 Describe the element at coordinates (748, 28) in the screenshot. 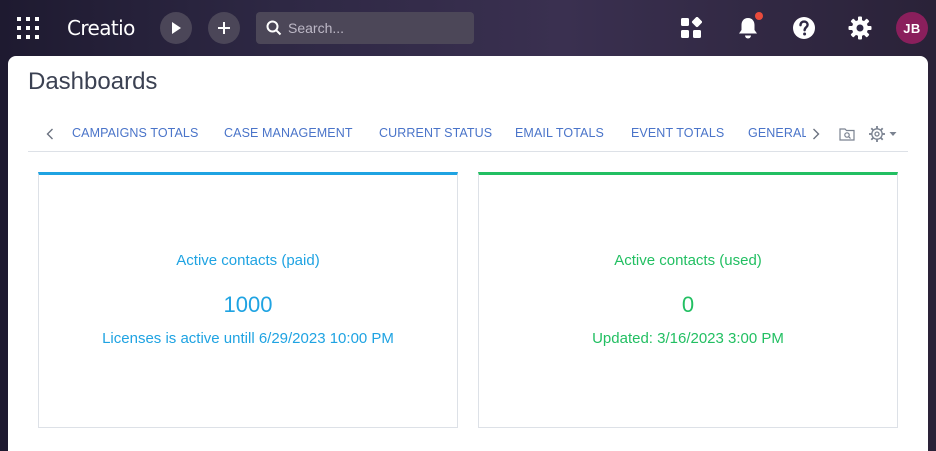

I see `bell-icon` at that location.